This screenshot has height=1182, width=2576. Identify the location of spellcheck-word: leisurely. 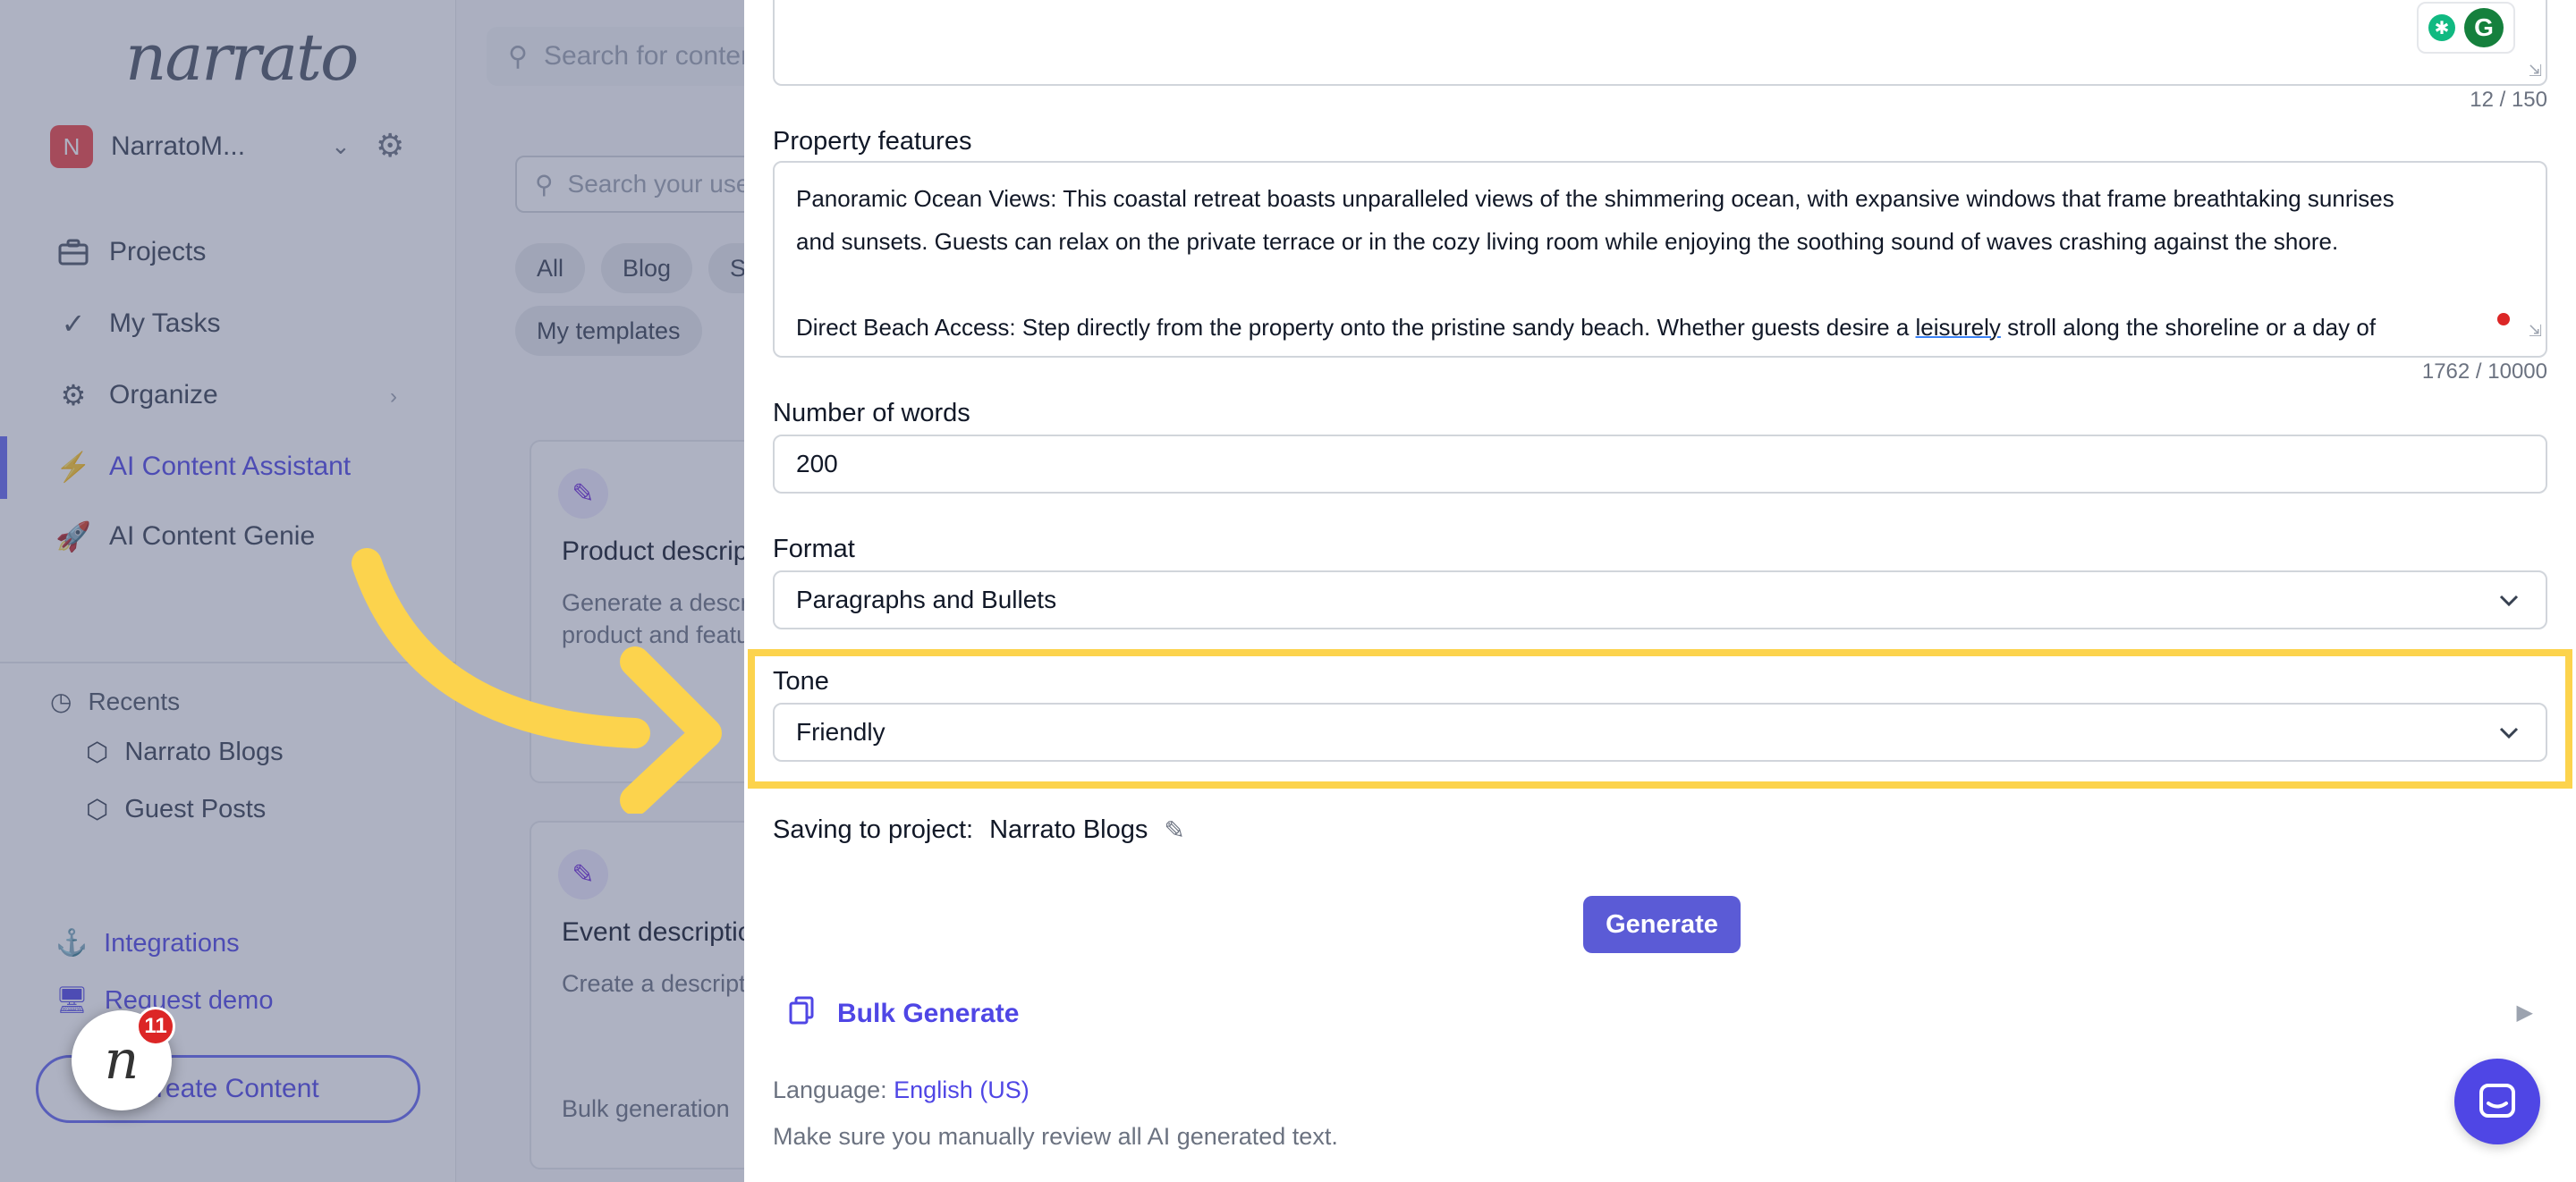
(1958, 327).